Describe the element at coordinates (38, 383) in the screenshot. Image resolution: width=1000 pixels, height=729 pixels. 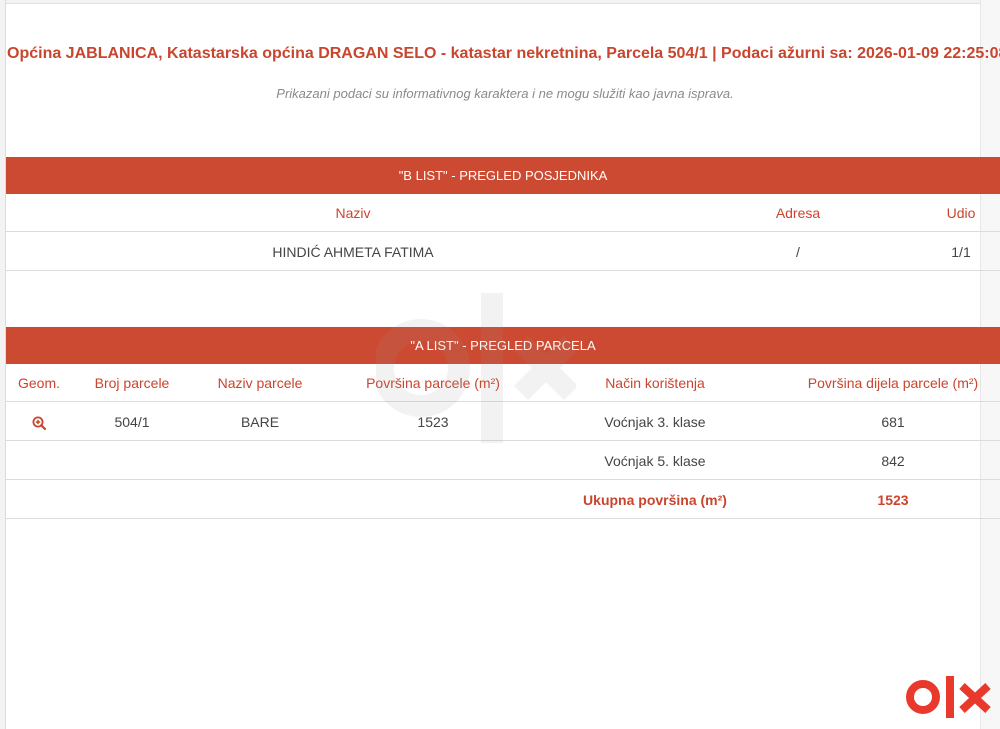
I see `column-header-geom: Geom.` at that location.